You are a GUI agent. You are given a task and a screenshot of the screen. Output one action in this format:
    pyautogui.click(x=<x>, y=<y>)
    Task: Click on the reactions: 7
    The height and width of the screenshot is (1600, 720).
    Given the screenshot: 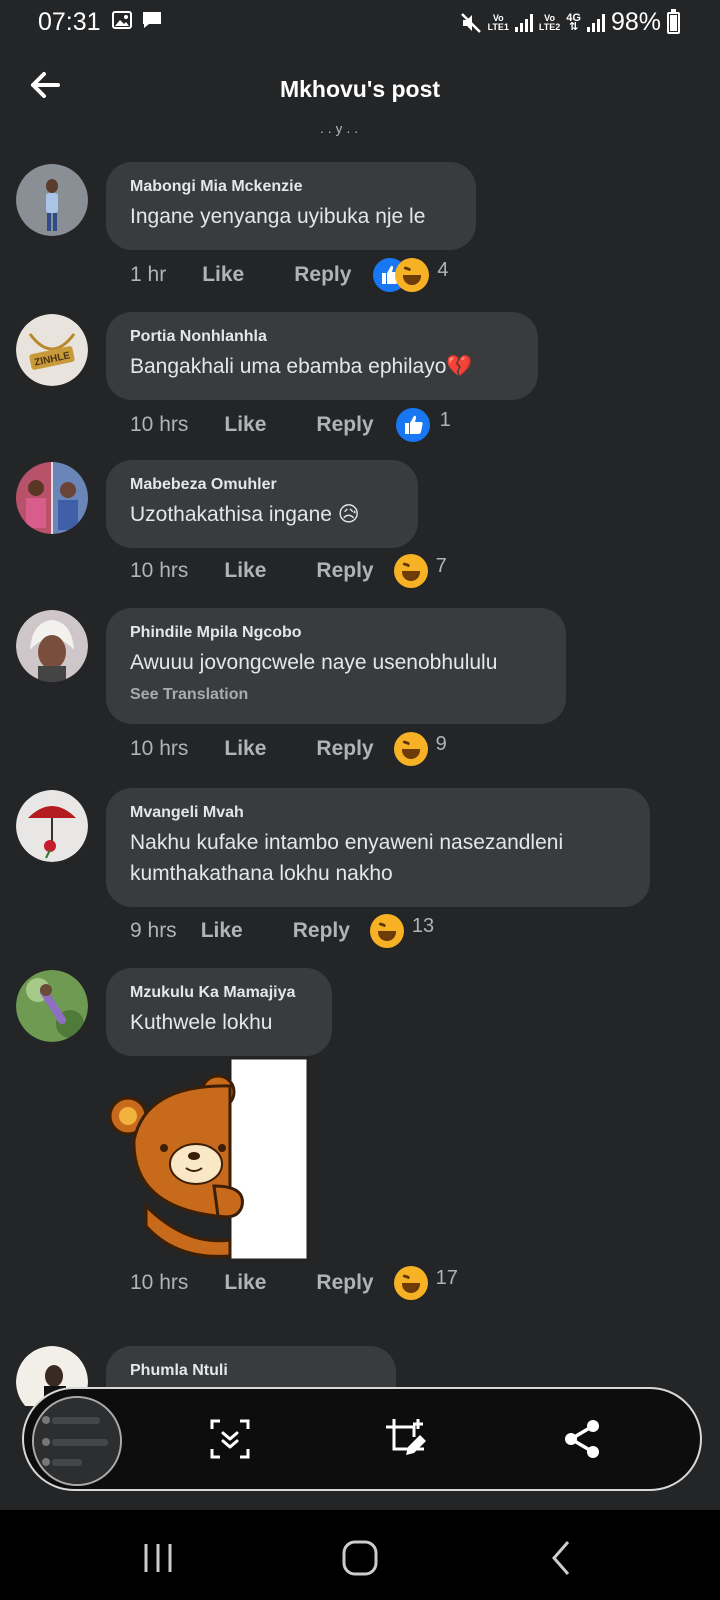 What is the action you would take?
    pyautogui.click(x=420, y=571)
    